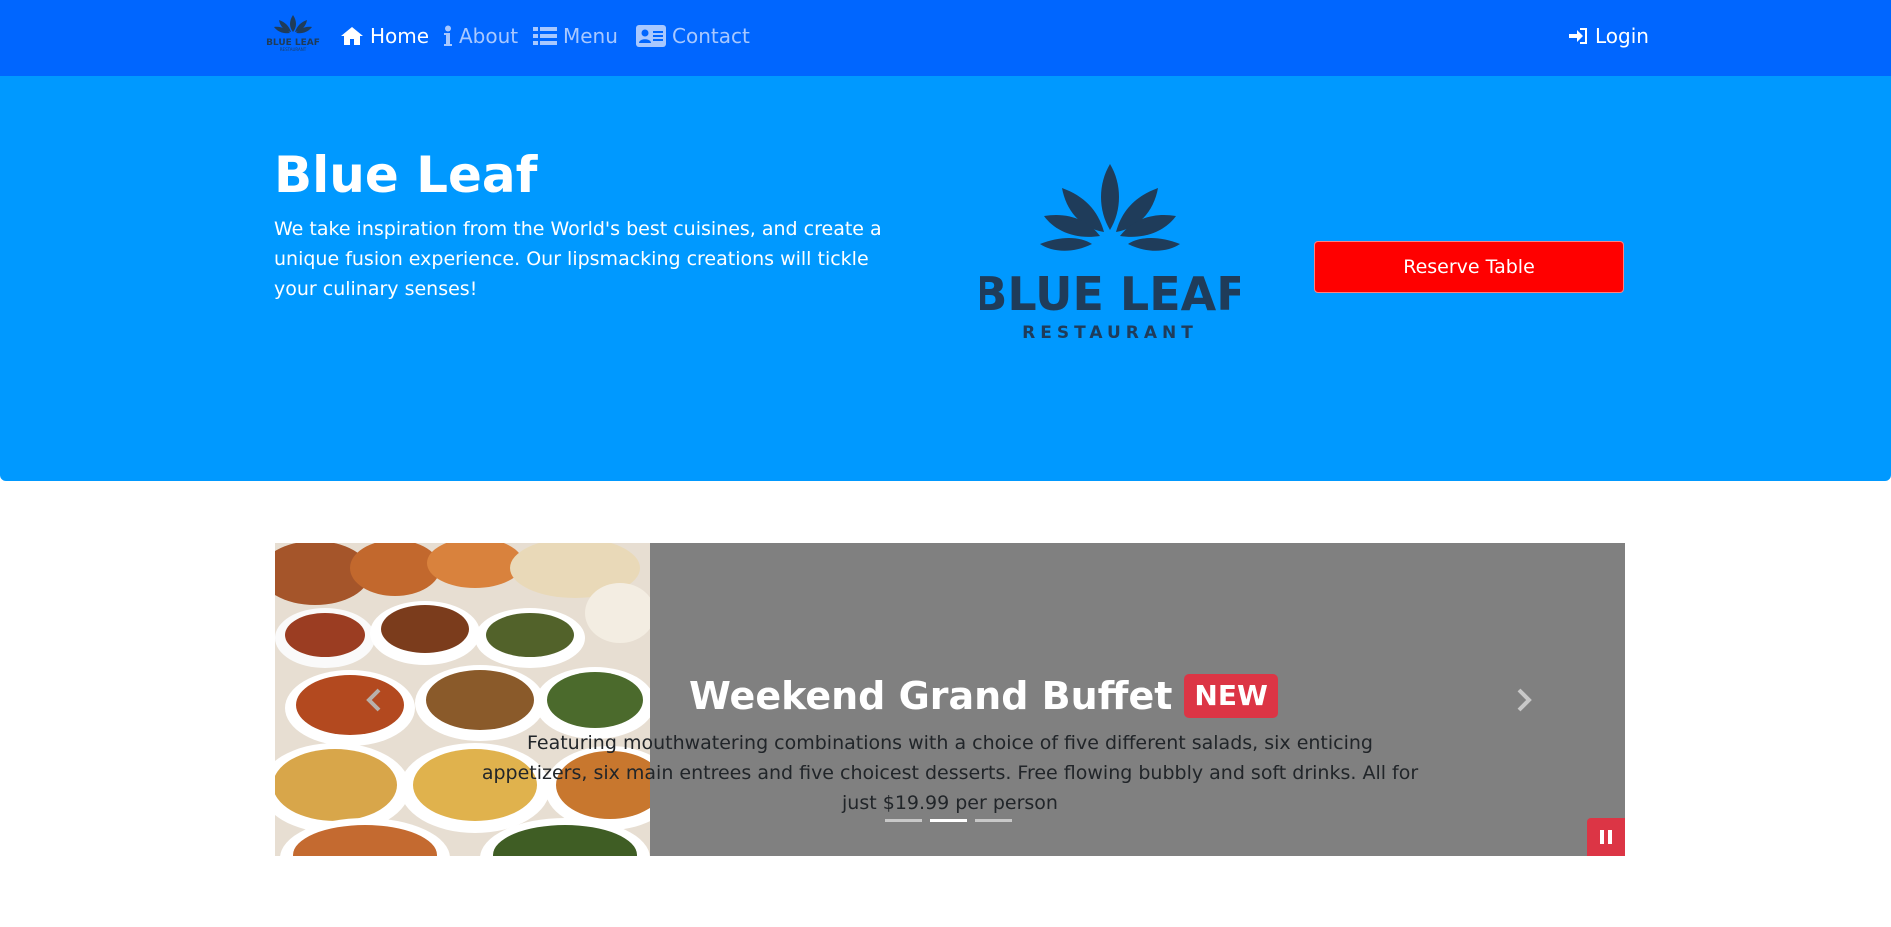 This screenshot has height=927, width=1891. I want to click on nav-menu: Menu, so click(575, 36).